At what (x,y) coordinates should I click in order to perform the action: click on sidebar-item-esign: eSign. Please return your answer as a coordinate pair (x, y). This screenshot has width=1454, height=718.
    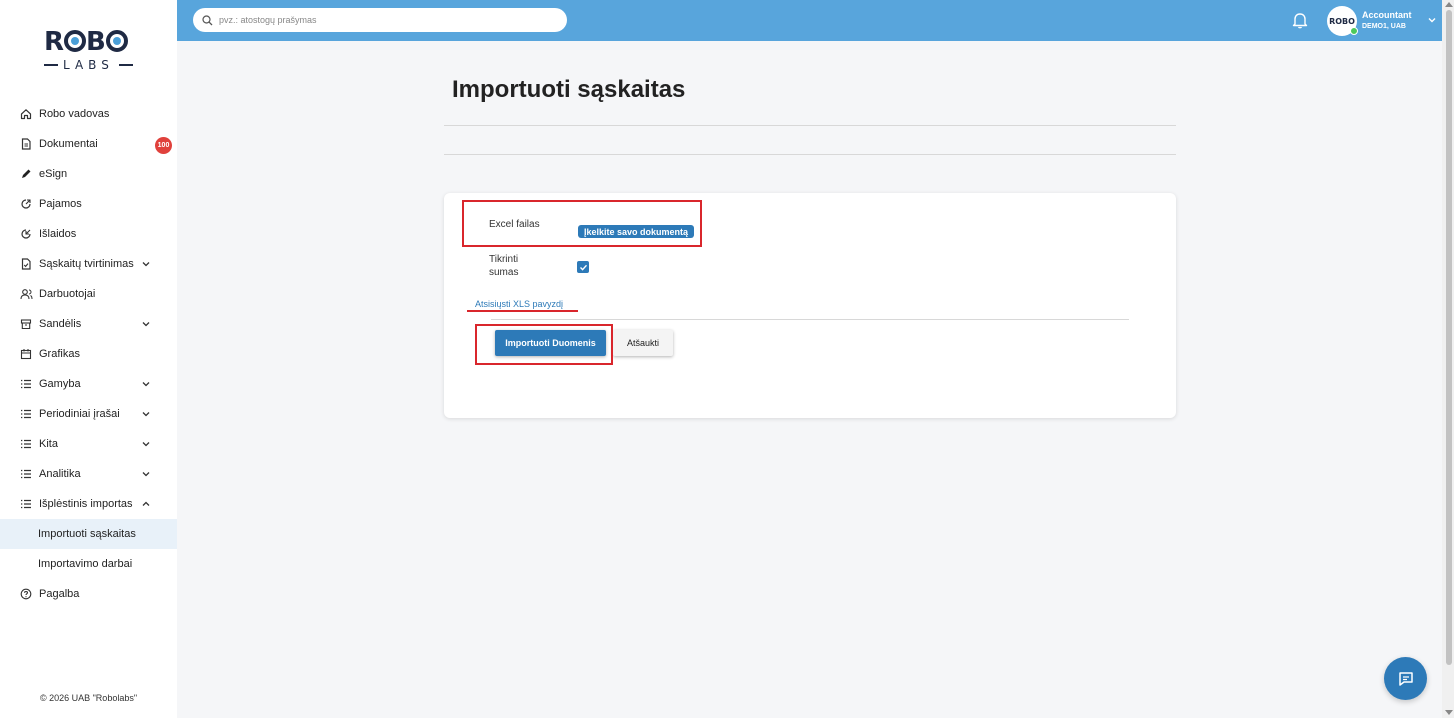
    Looking at the image, I should click on (88, 174).